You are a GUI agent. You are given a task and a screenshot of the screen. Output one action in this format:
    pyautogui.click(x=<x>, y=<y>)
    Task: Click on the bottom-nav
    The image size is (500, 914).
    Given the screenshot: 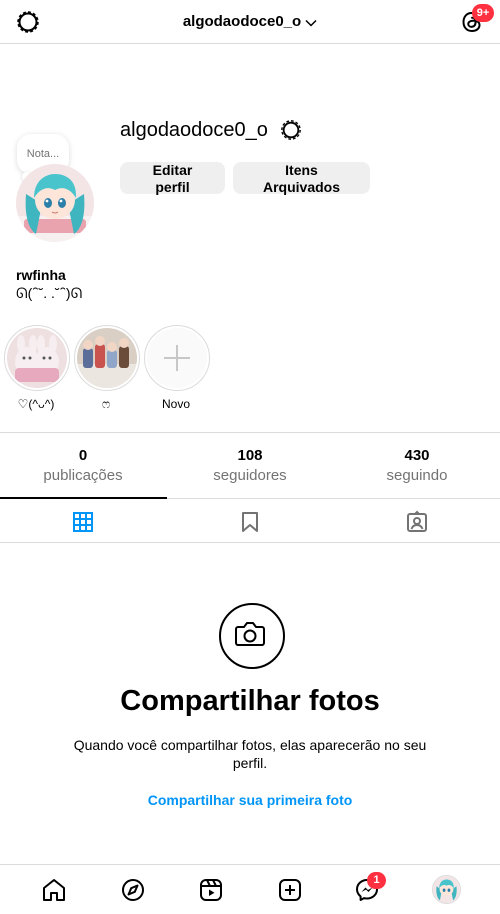 What is the action you would take?
    pyautogui.click(x=250, y=889)
    